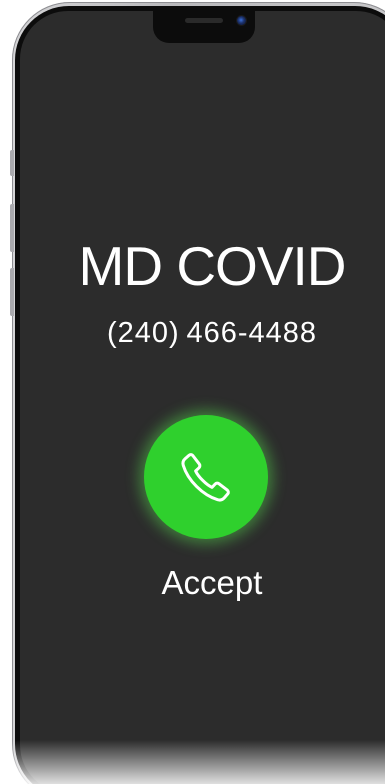 The width and height of the screenshot is (385, 784). I want to click on volume-down-button, so click(12, 292).